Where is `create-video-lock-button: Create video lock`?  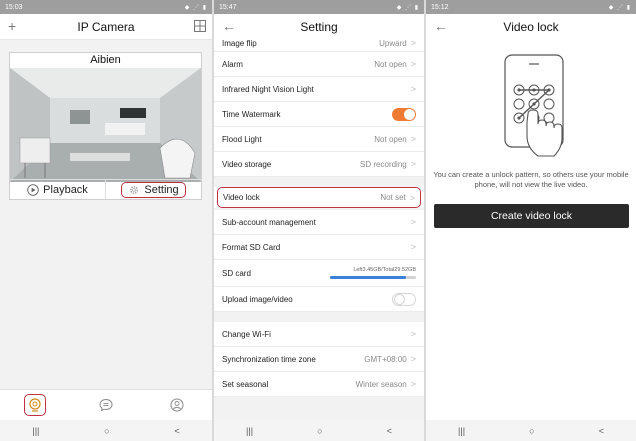
create-video-lock-button: Create video lock is located at coordinates (531, 216).